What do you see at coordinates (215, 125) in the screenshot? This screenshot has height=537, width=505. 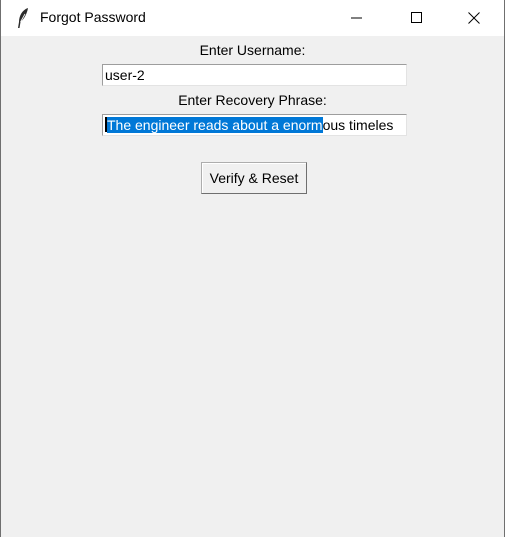 I see `selected-text: The engineer reads about a enorm` at bounding box center [215, 125].